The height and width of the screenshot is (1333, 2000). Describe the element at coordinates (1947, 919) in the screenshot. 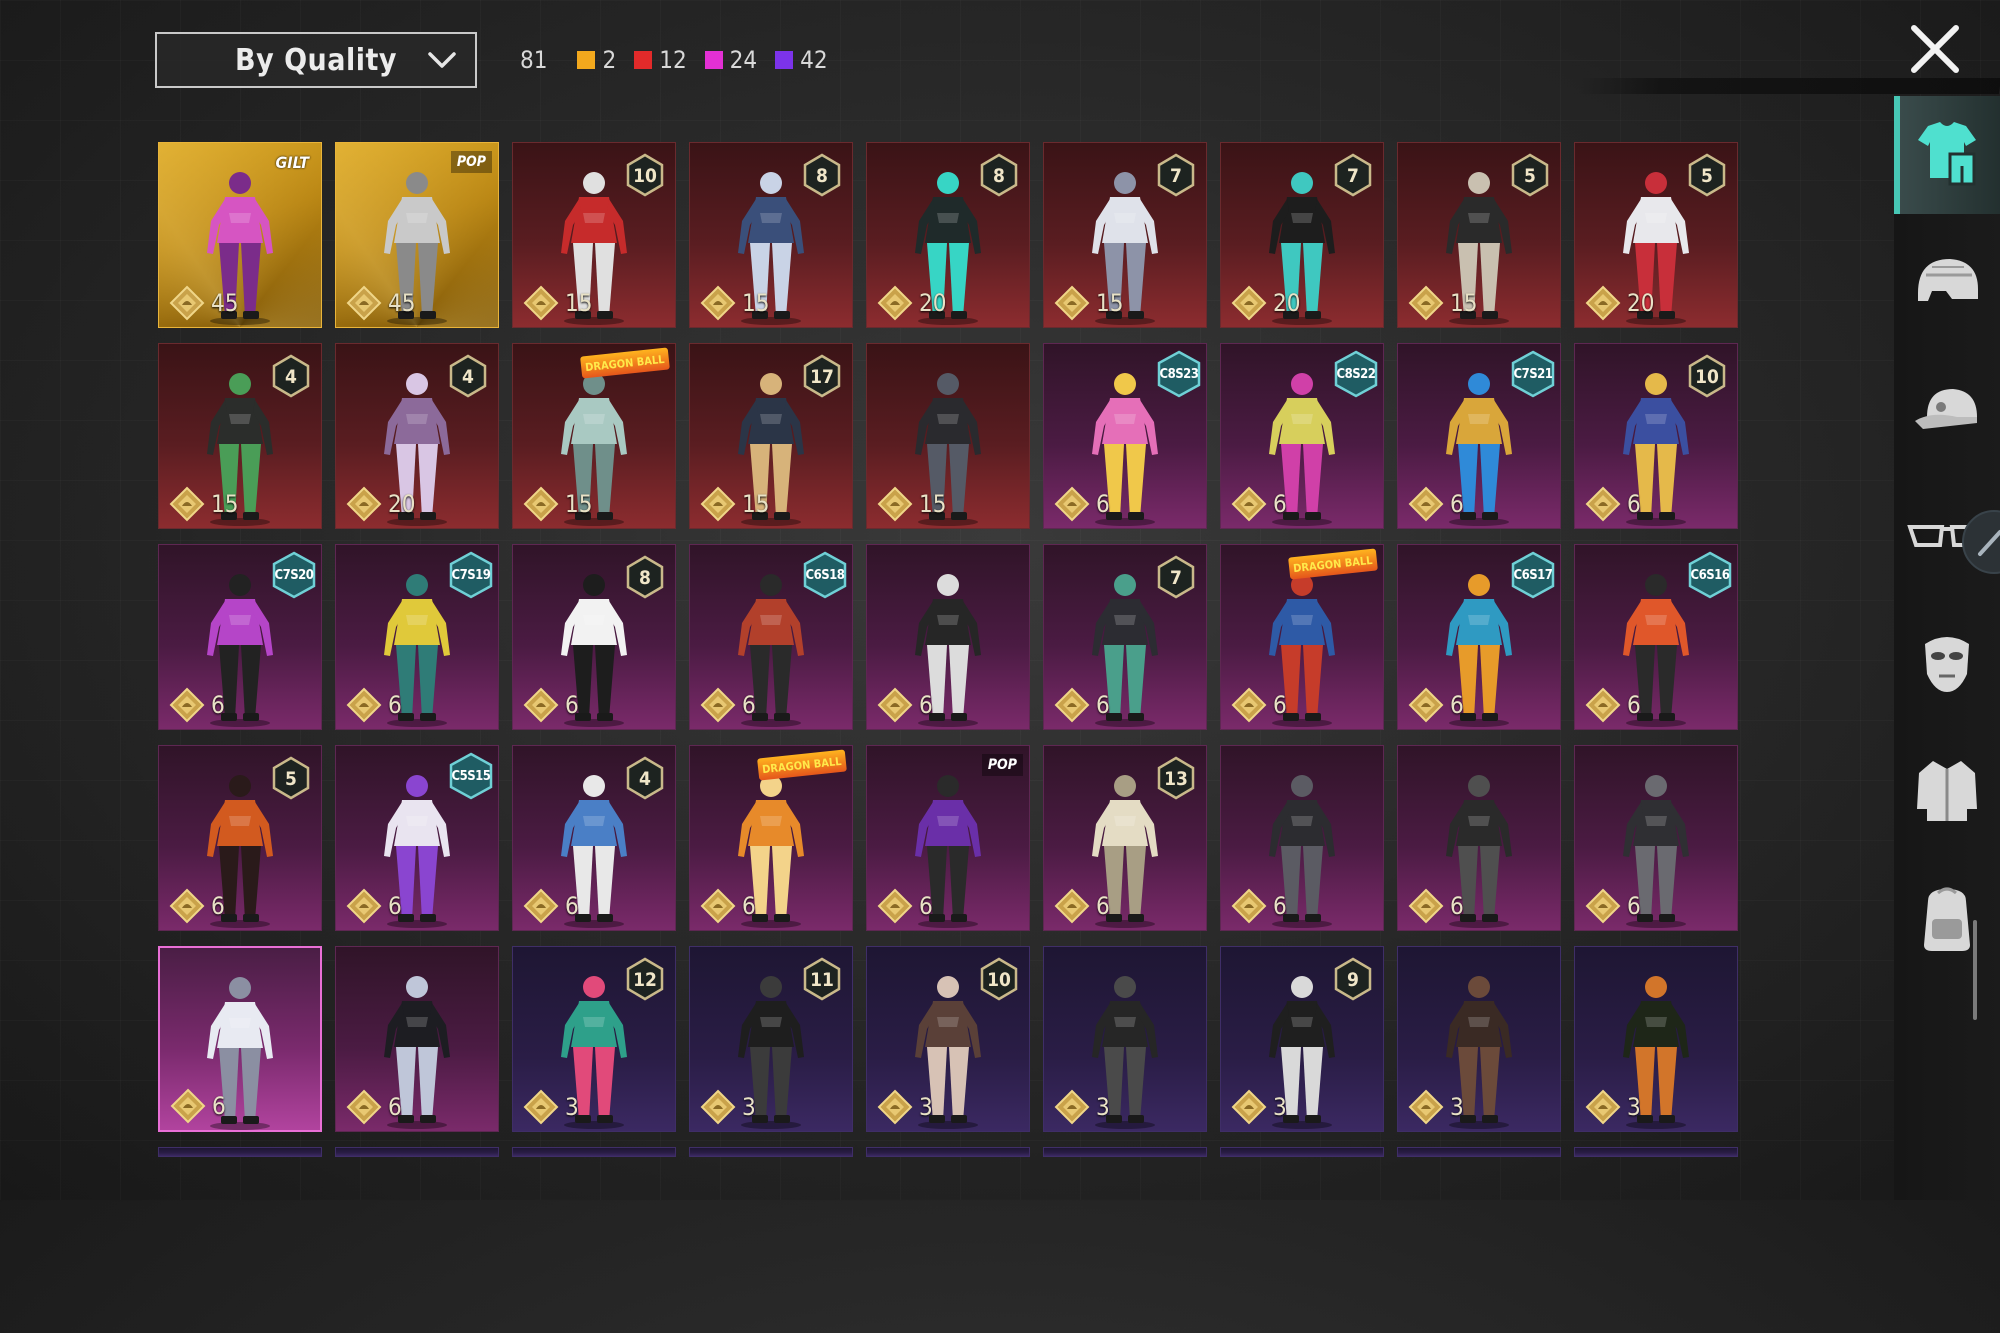

I see `category-backpack-tab` at that location.